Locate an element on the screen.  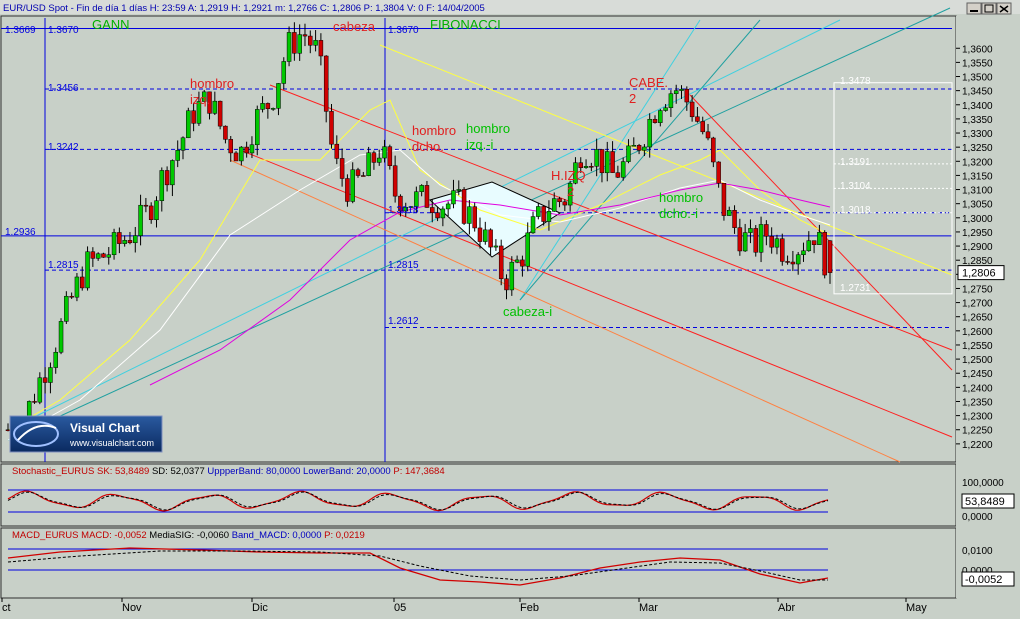
label-part: UppperBand: is located at coordinates (236, 471).